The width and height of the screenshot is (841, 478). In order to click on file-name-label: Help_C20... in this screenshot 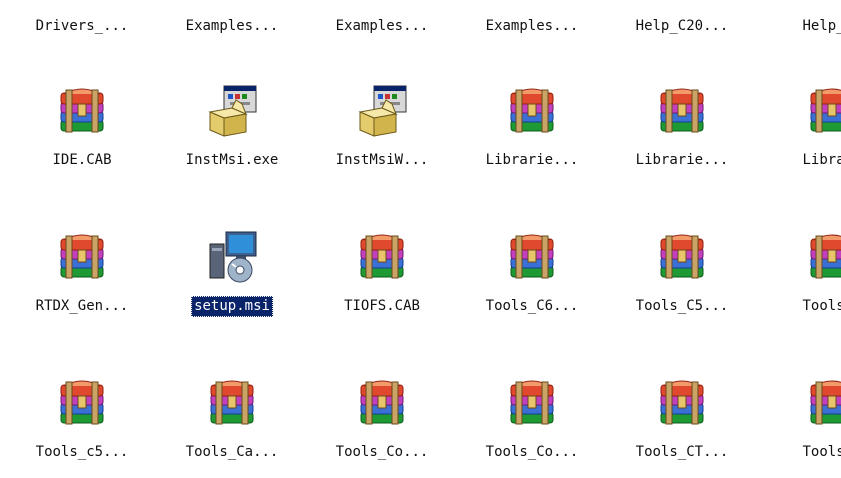, I will do `click(682, 26)`.